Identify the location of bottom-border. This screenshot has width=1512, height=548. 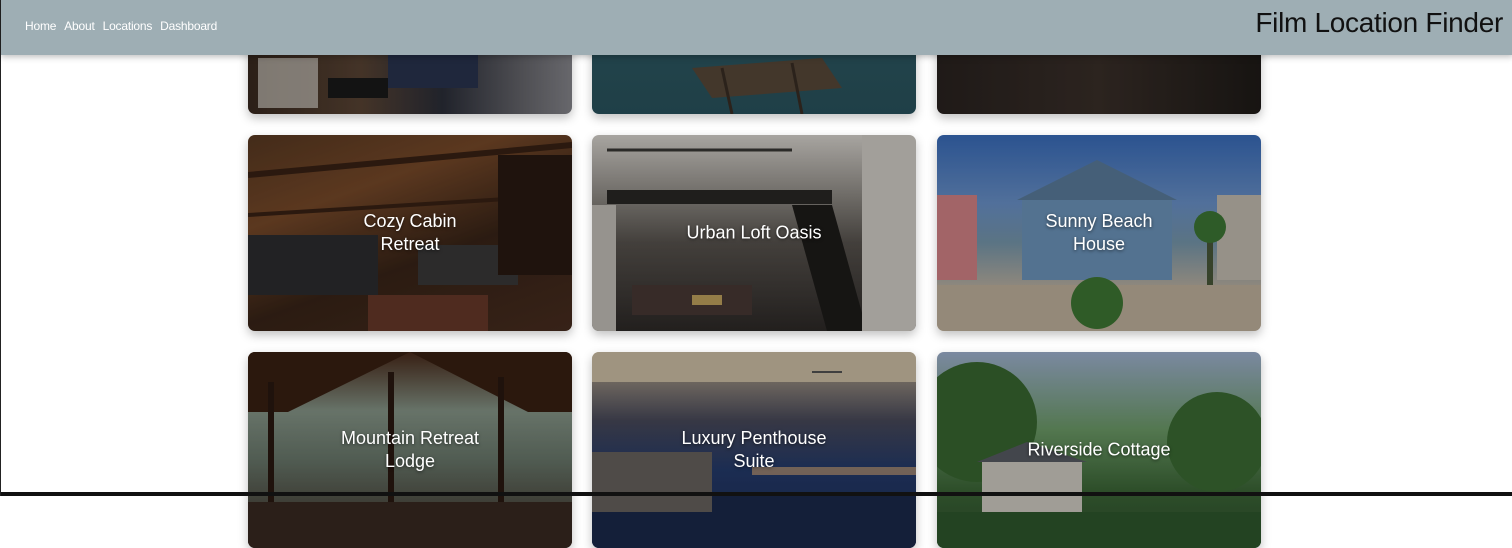
(756, 494).